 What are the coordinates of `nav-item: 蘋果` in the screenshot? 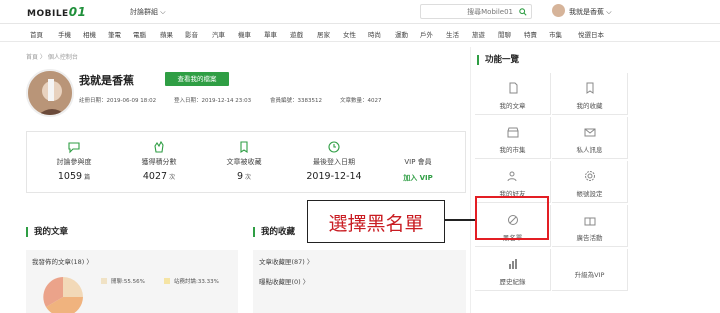 It's located at (166, 34).